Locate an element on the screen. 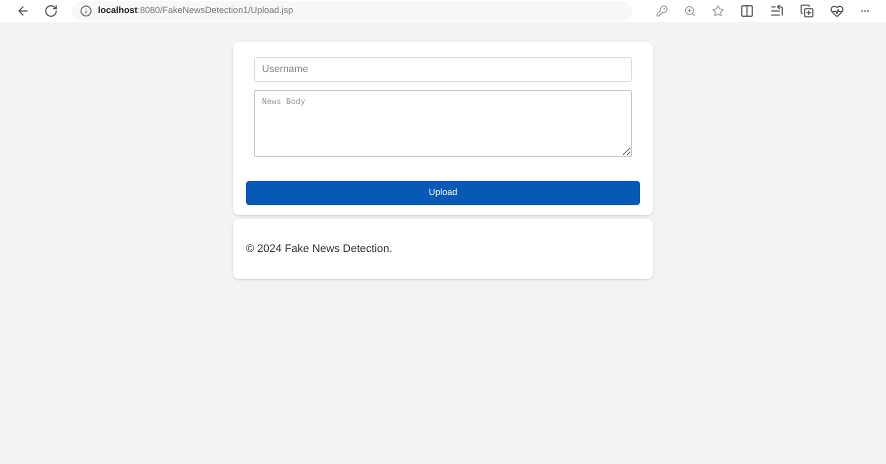 Image resolution: width=886 pixels, height=464 pixels. health-icon is located at coordinates (837, 11).